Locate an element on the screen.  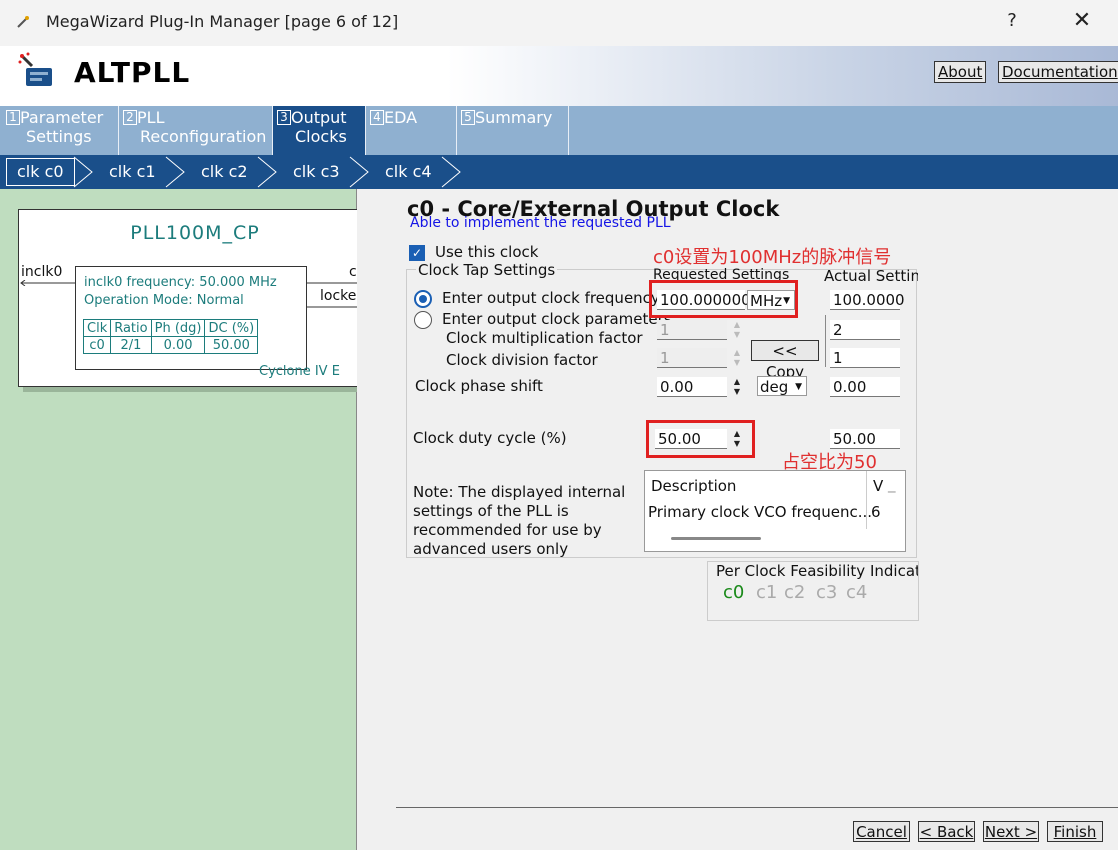
tab-eda: 4 EDA is located at coordinates (411, 130).